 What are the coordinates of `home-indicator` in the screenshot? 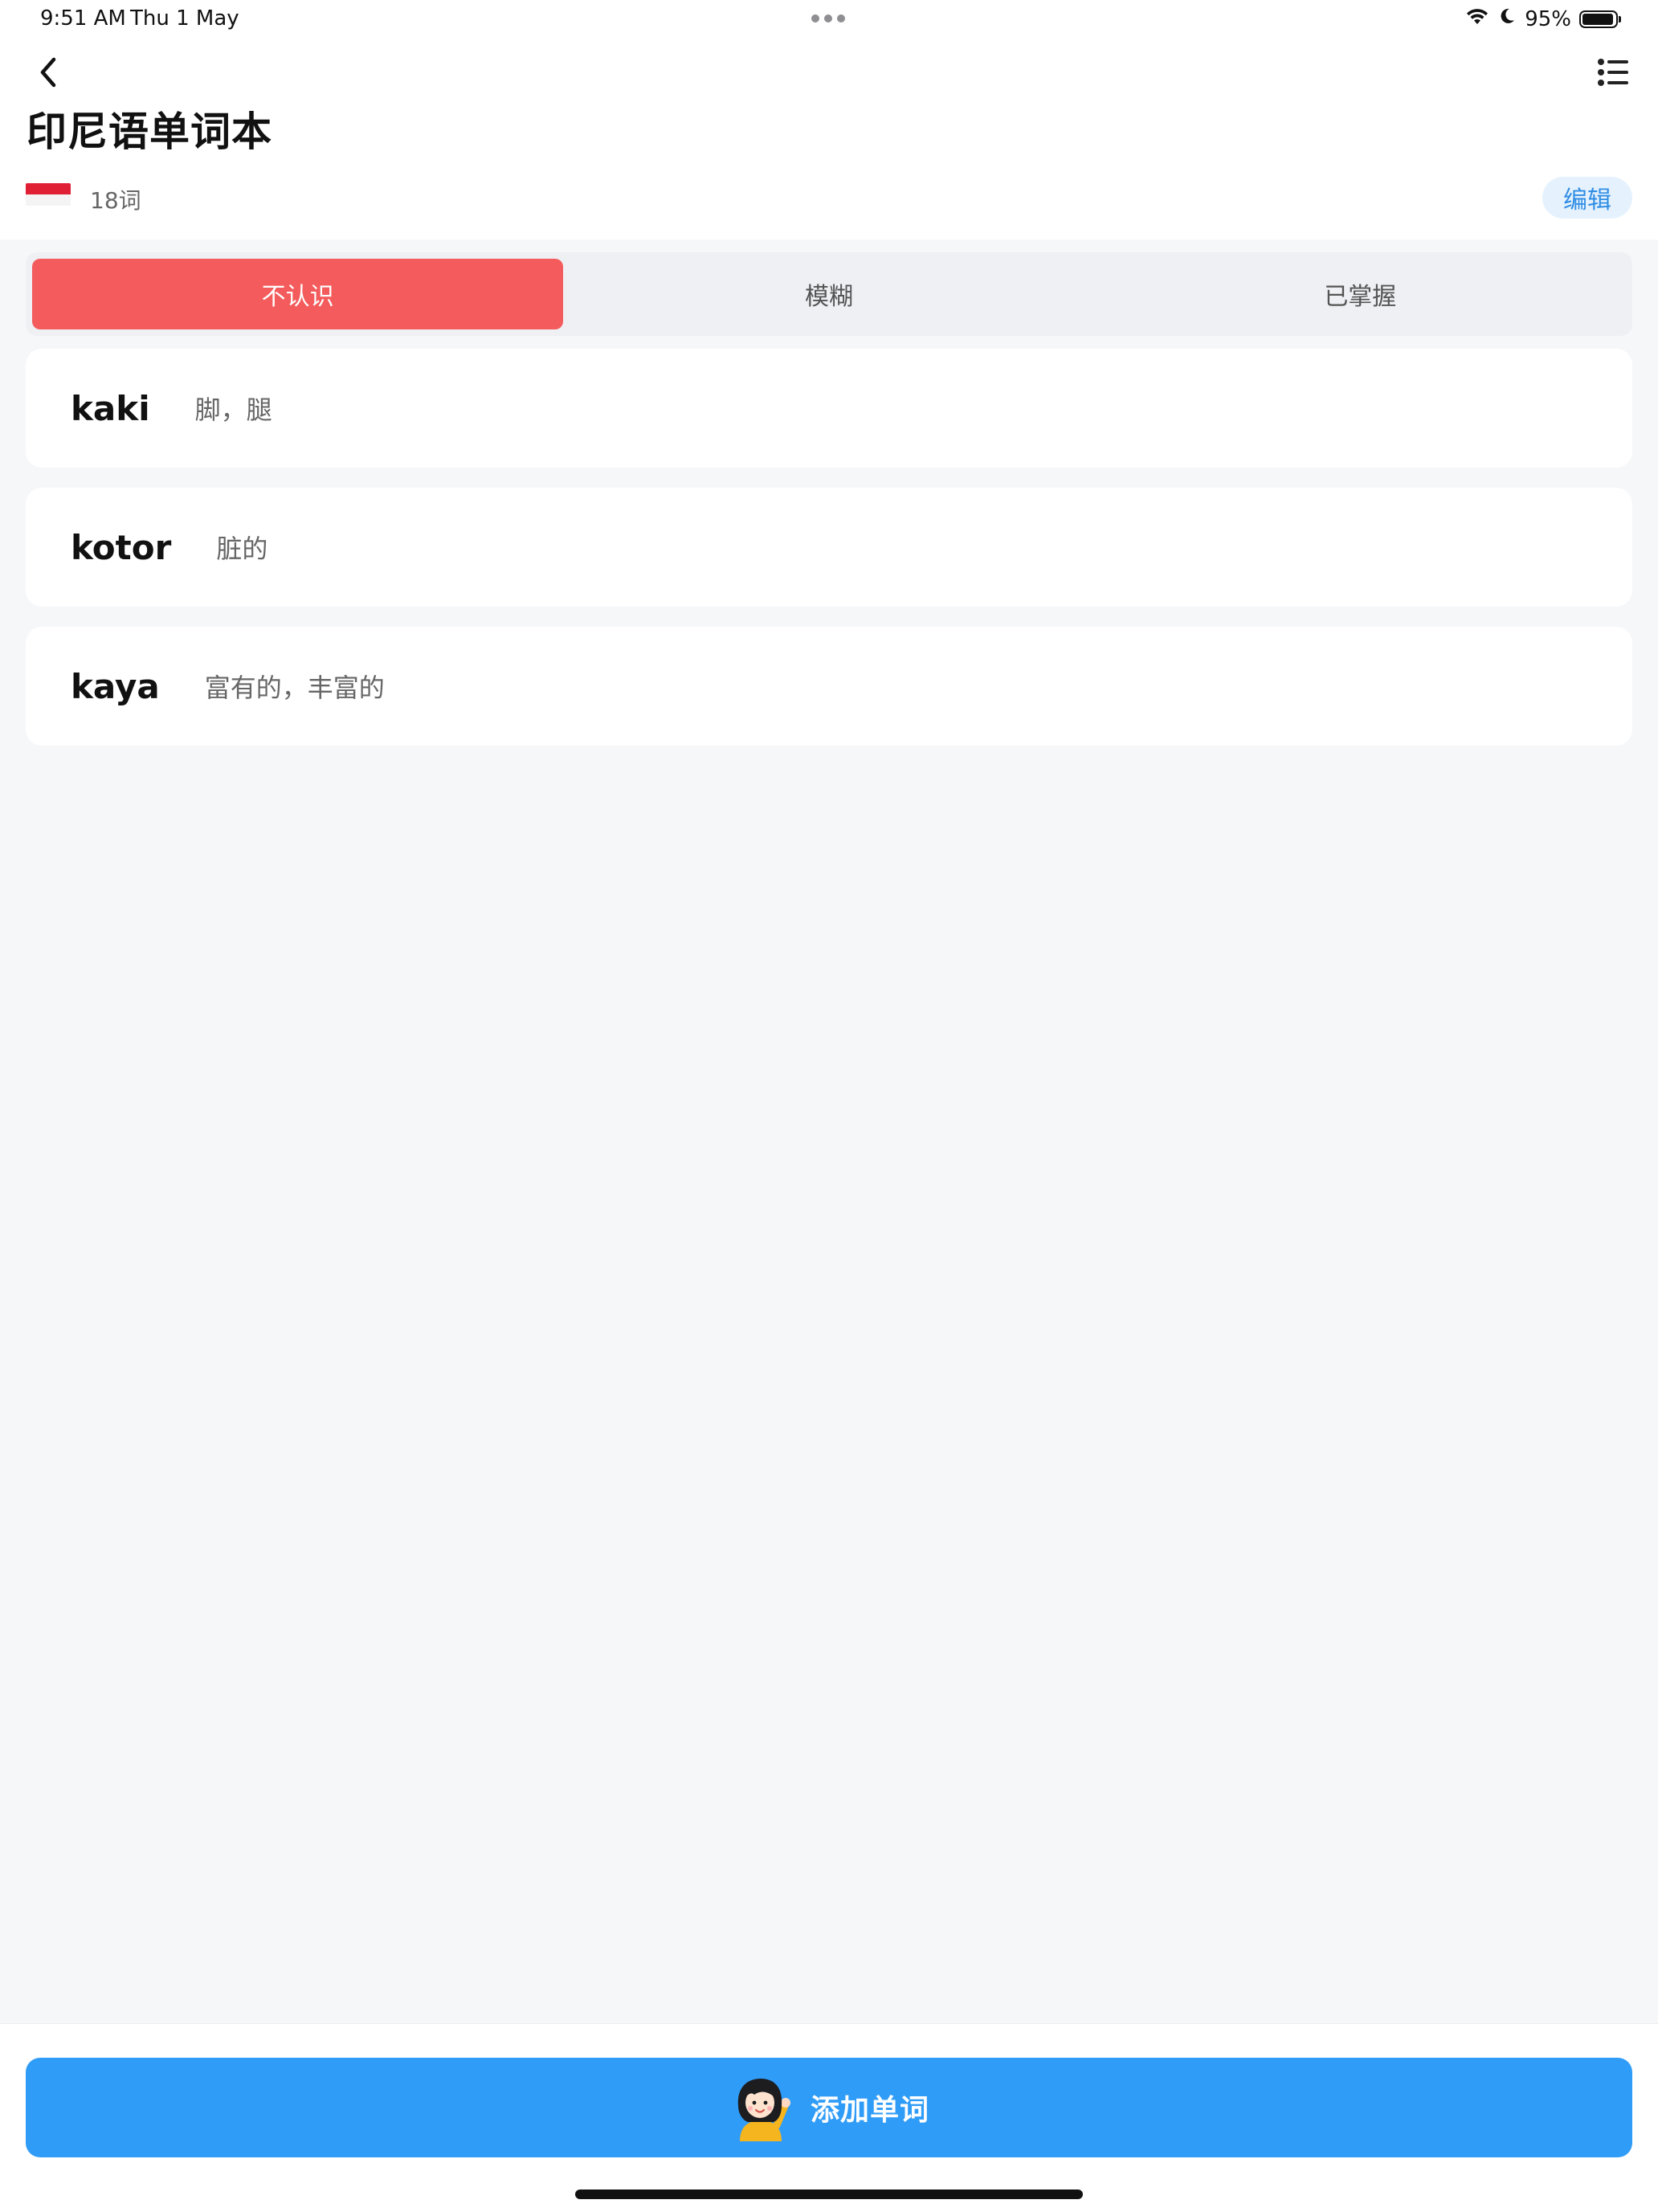 It's located at (829, 2195).